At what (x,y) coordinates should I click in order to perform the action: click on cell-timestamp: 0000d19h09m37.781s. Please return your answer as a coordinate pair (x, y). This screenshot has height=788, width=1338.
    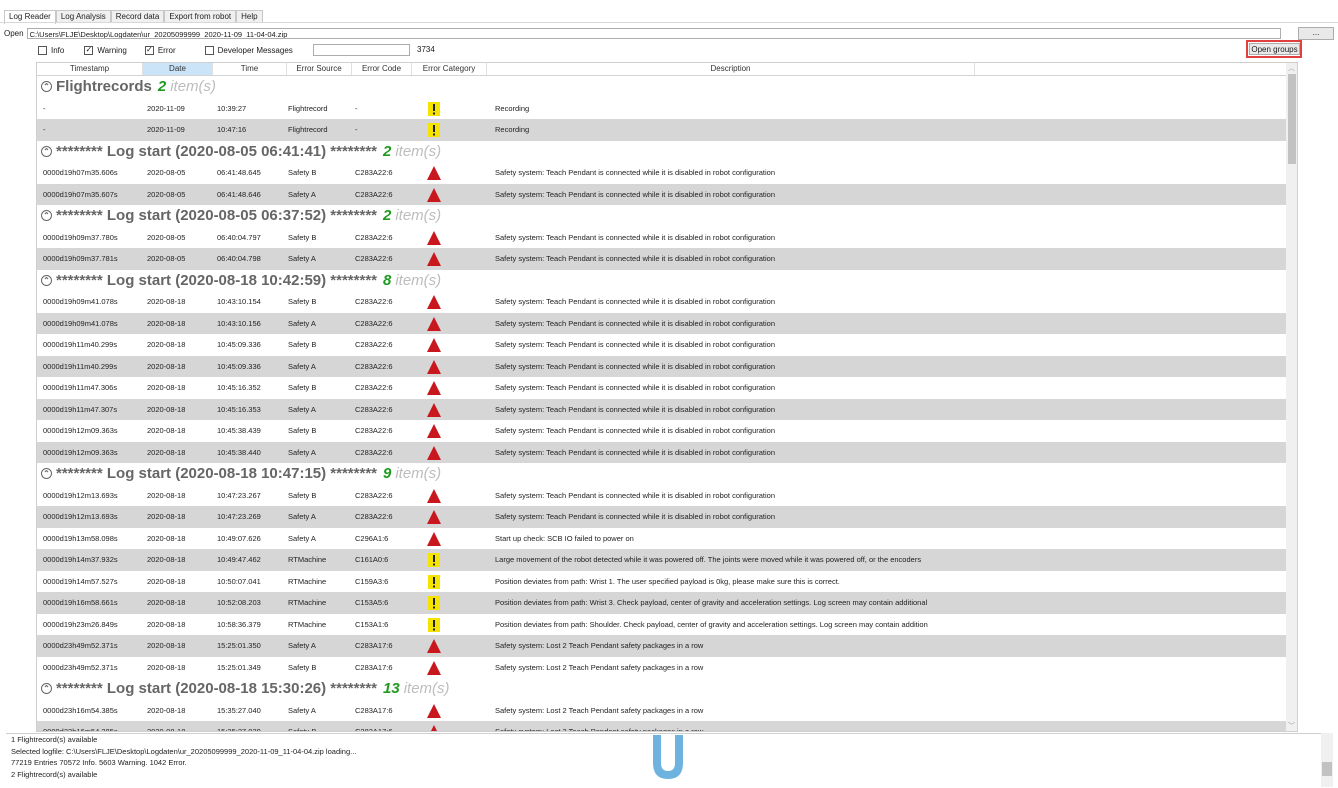
    Looking at the image, I should click on (80, 258).